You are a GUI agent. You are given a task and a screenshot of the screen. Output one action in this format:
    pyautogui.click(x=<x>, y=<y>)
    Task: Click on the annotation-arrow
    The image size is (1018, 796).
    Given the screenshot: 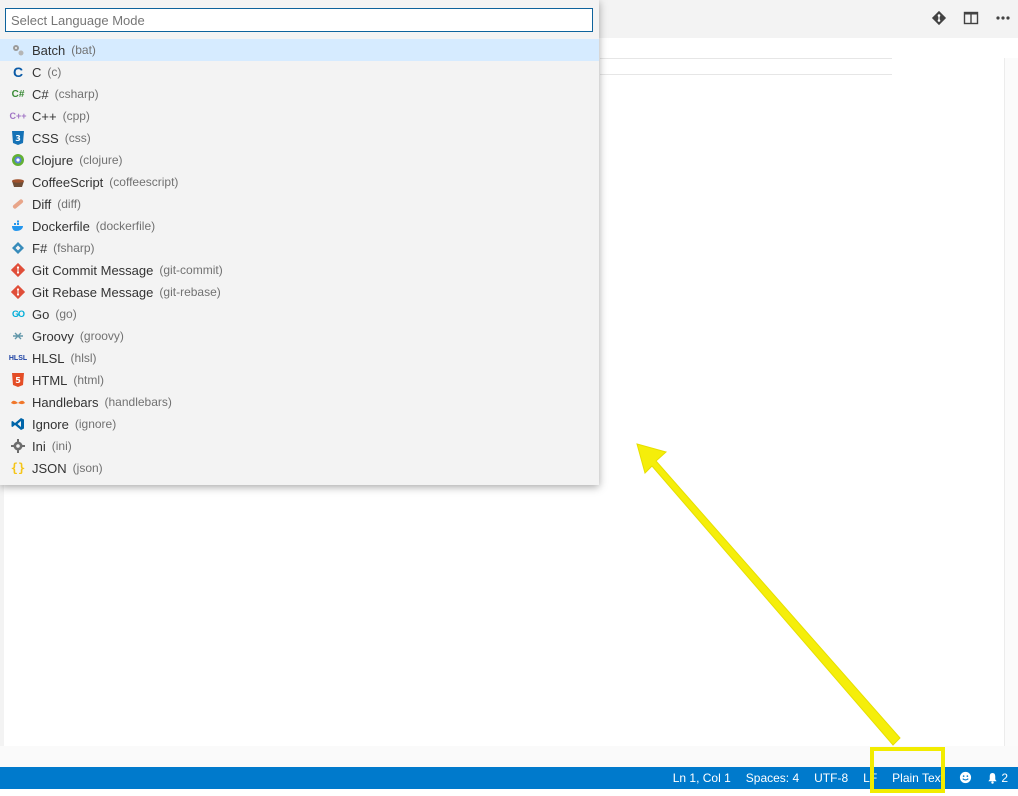 What is the action you would take?
    pyautogui.click(x=768, y=594)
    